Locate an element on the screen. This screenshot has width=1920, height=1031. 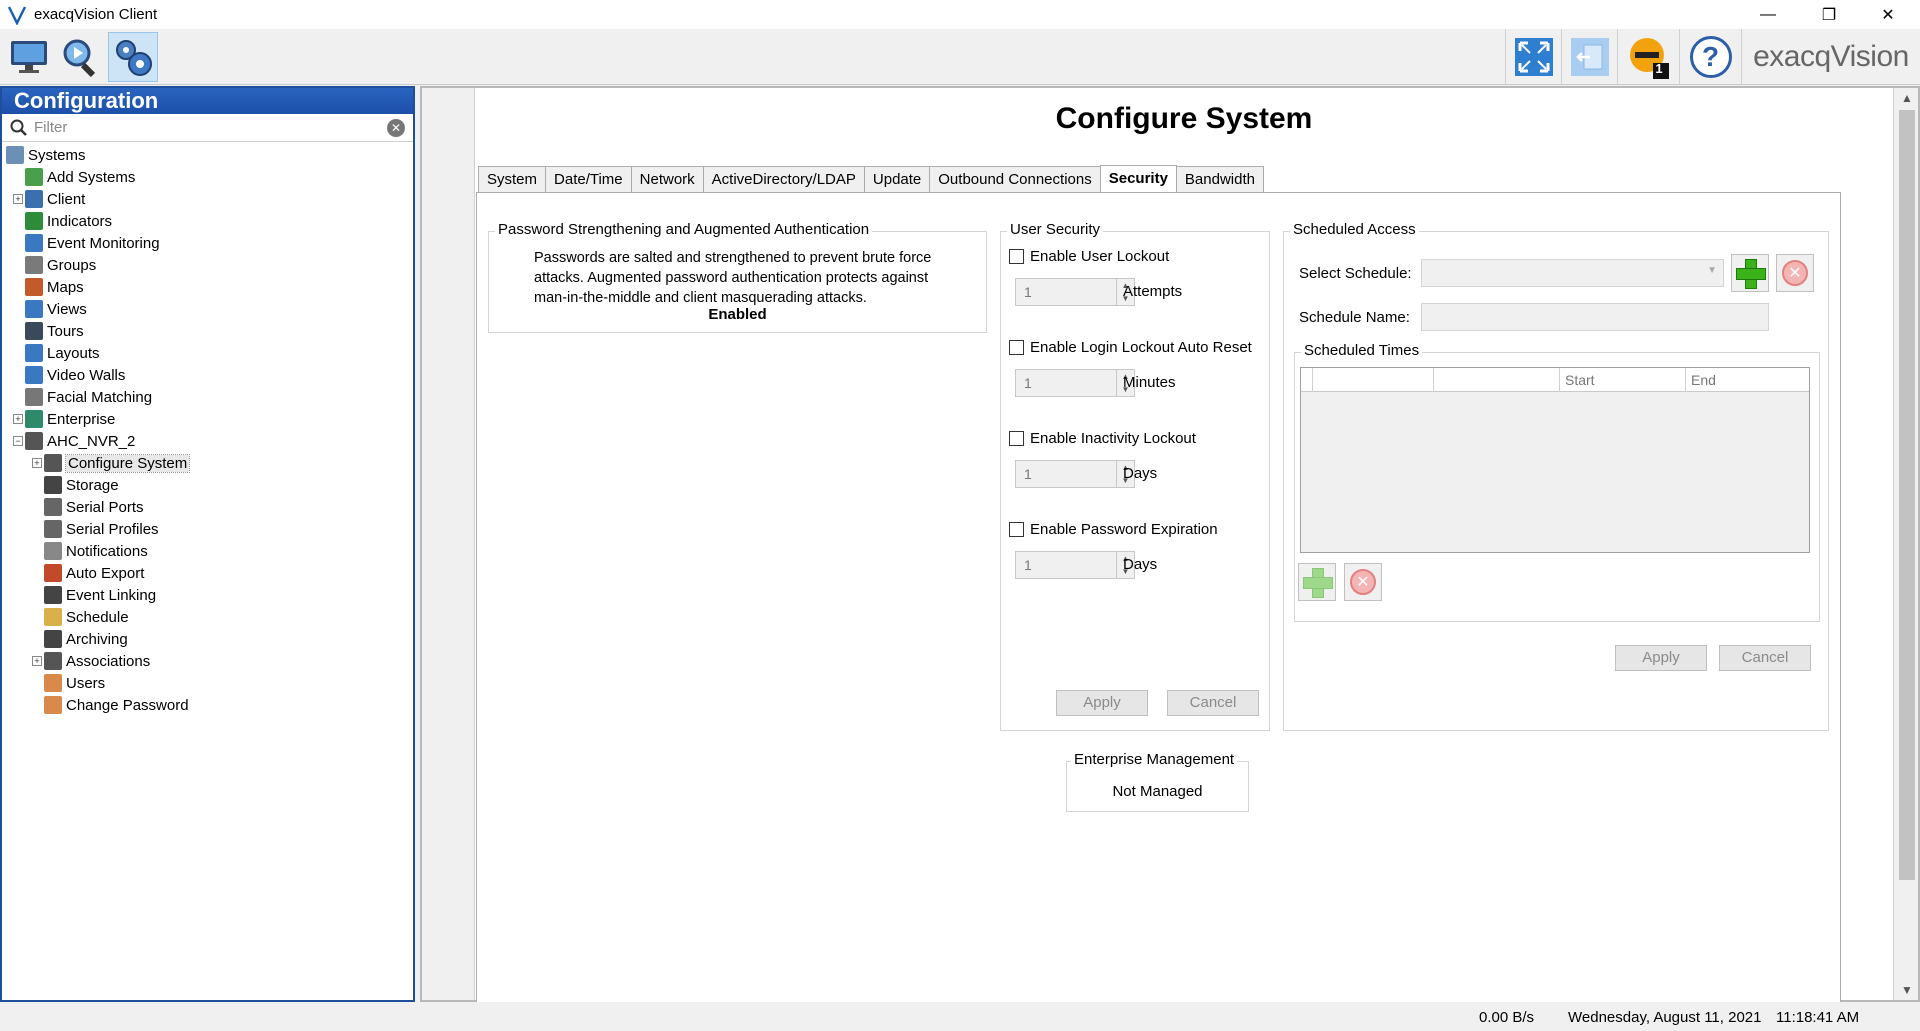
option-checkbox: Enable User Lockout is located at coordinates (1089, 256).